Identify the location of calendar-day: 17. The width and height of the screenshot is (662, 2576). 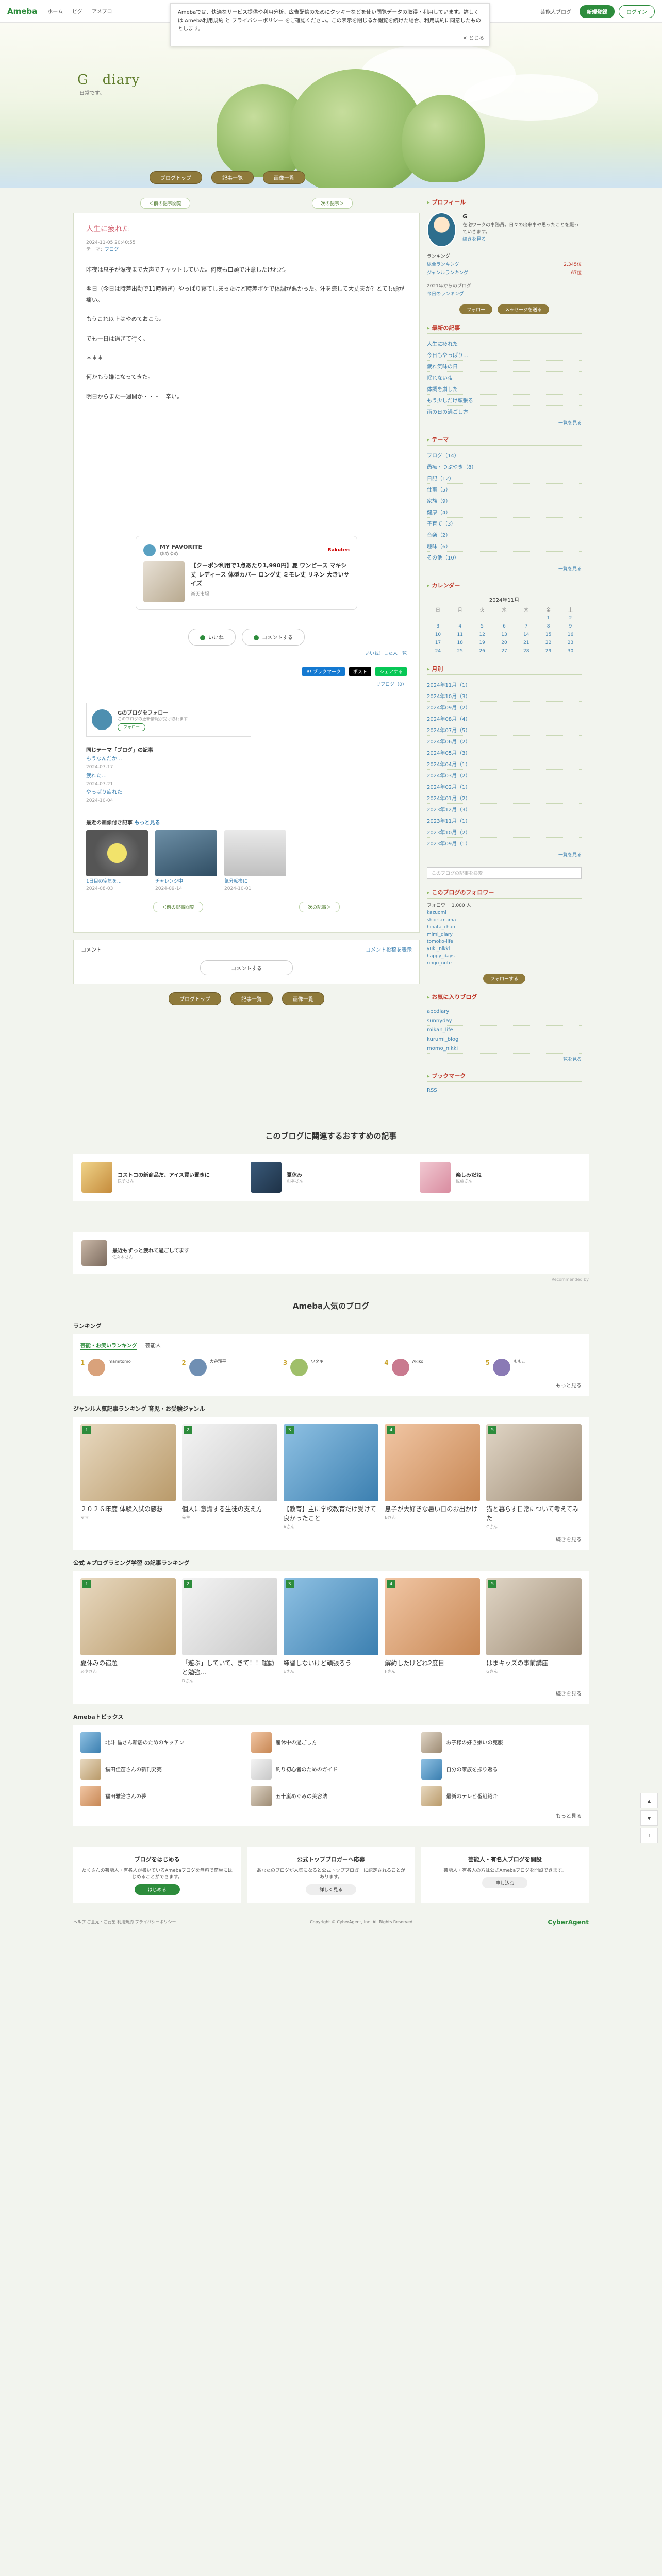
(438, 643).